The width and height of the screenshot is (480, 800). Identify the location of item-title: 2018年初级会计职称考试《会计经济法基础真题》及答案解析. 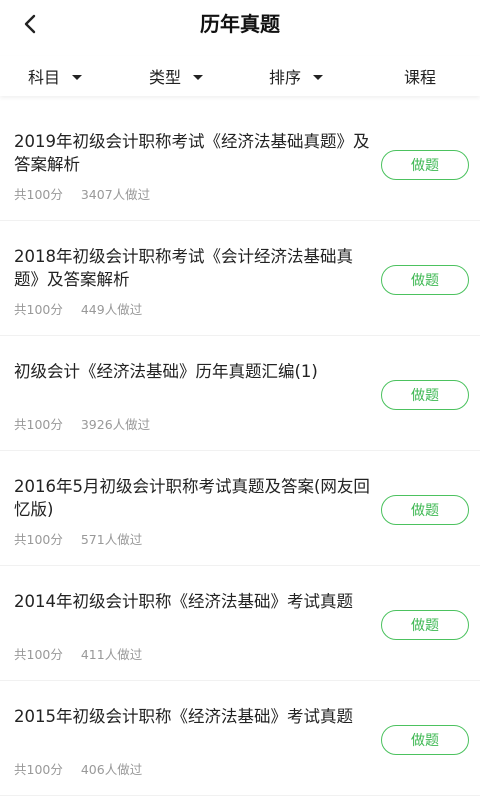
(183, 268).